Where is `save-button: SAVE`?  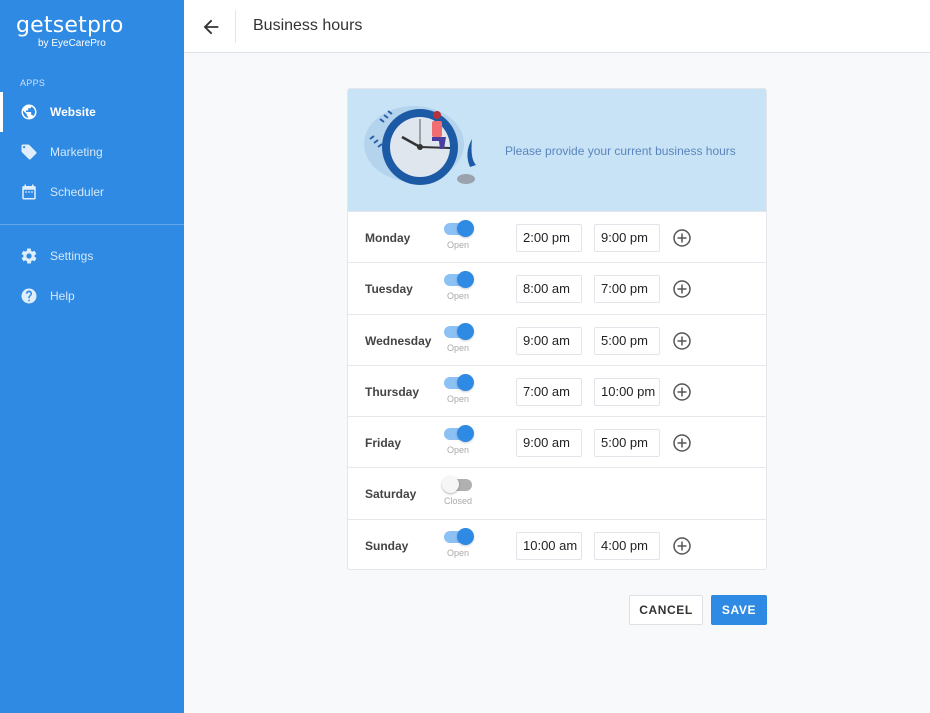 save-button: SAVE is located at coordinates (739, 610).